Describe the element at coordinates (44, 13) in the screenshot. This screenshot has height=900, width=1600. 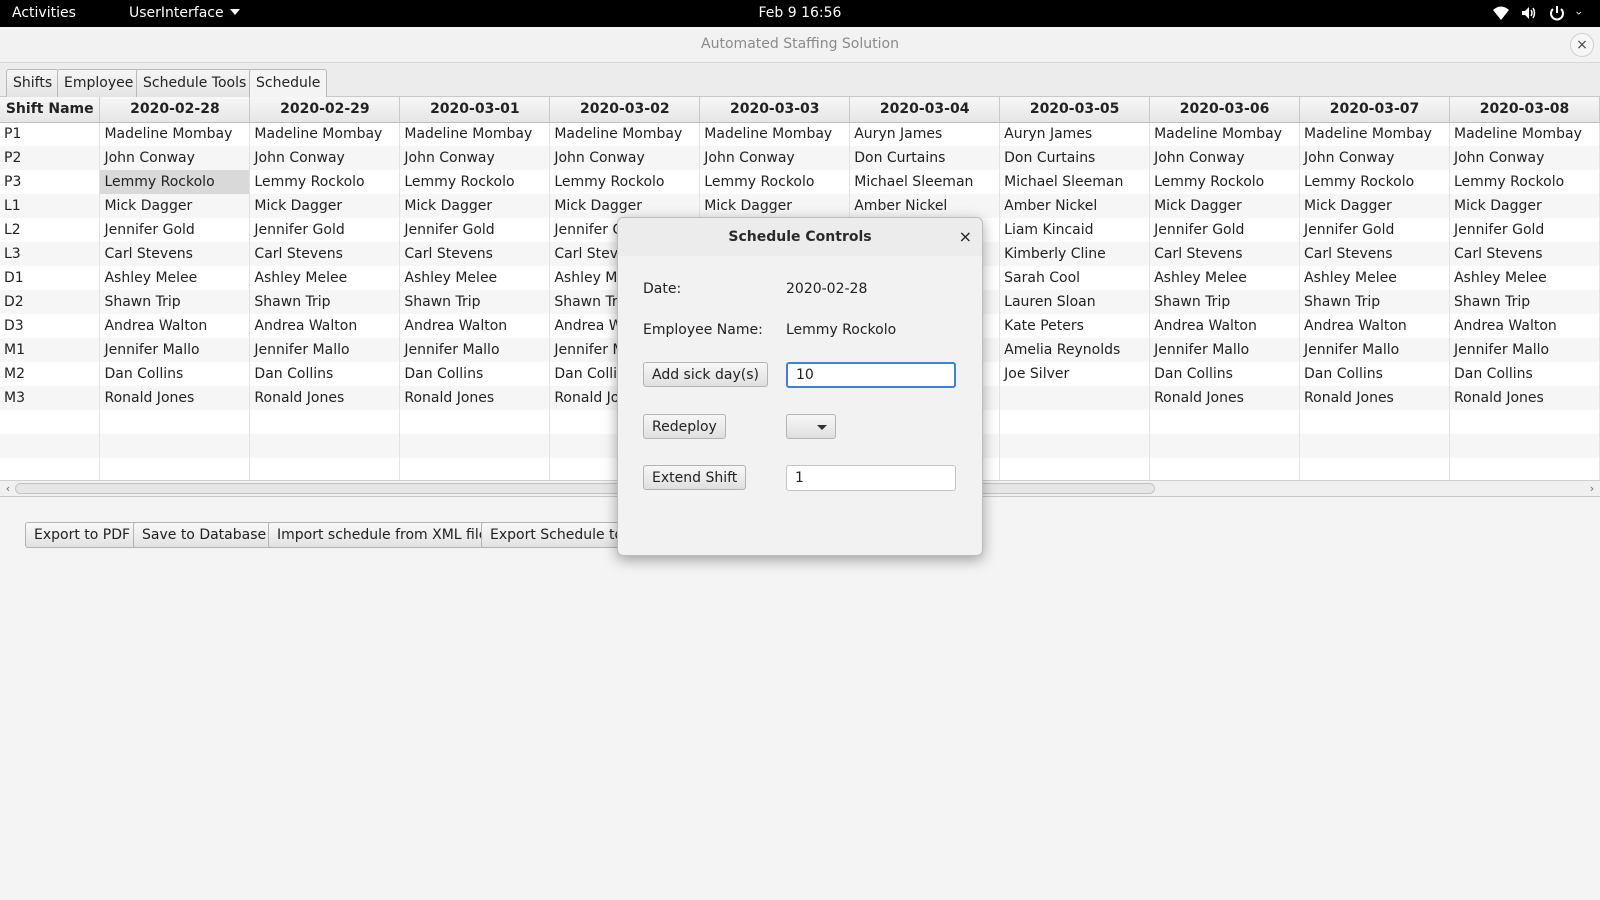
I see `activities-button: Activities` at that location.